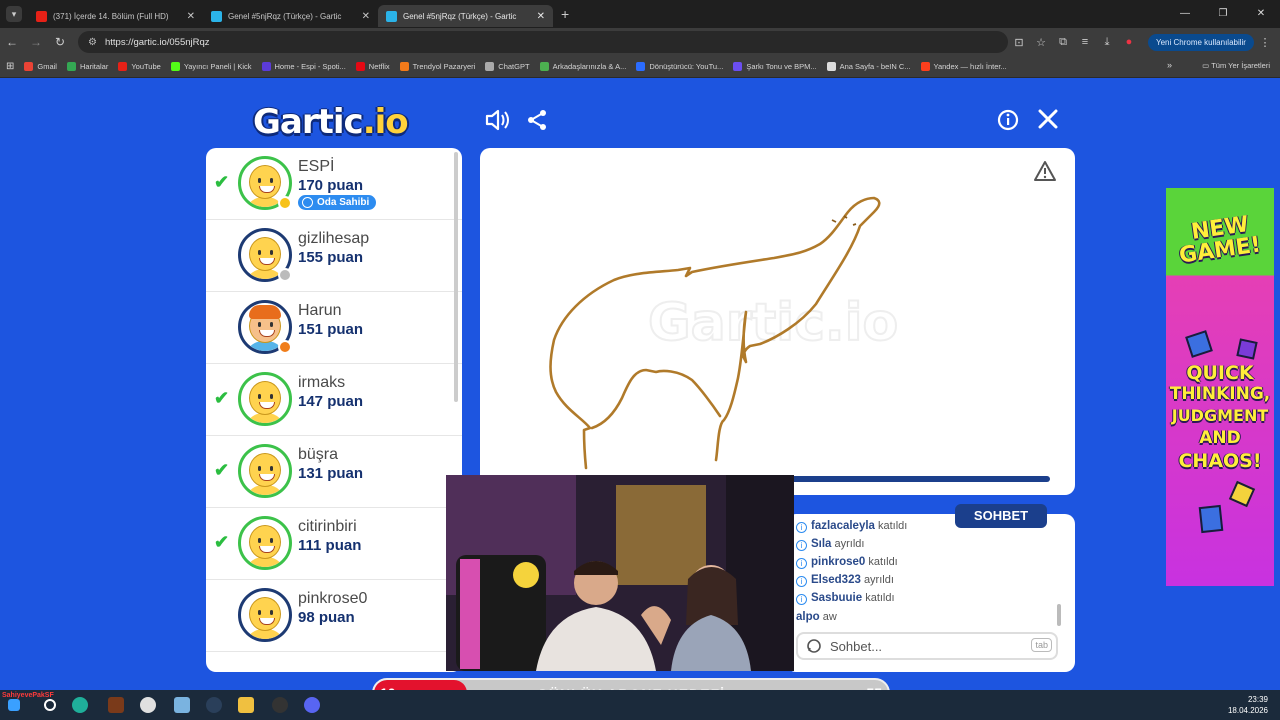 This screenshot has width=1280, height=720. I want to click on bookmark-star-icon: ☆, so click(1041, 42).